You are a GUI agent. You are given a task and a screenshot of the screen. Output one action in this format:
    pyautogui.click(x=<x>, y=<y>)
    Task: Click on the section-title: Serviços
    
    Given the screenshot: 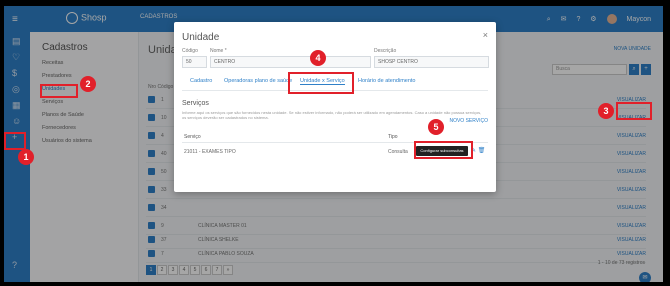 What is the action you would take?
    pyautogui.click(x=195, y=103)
    